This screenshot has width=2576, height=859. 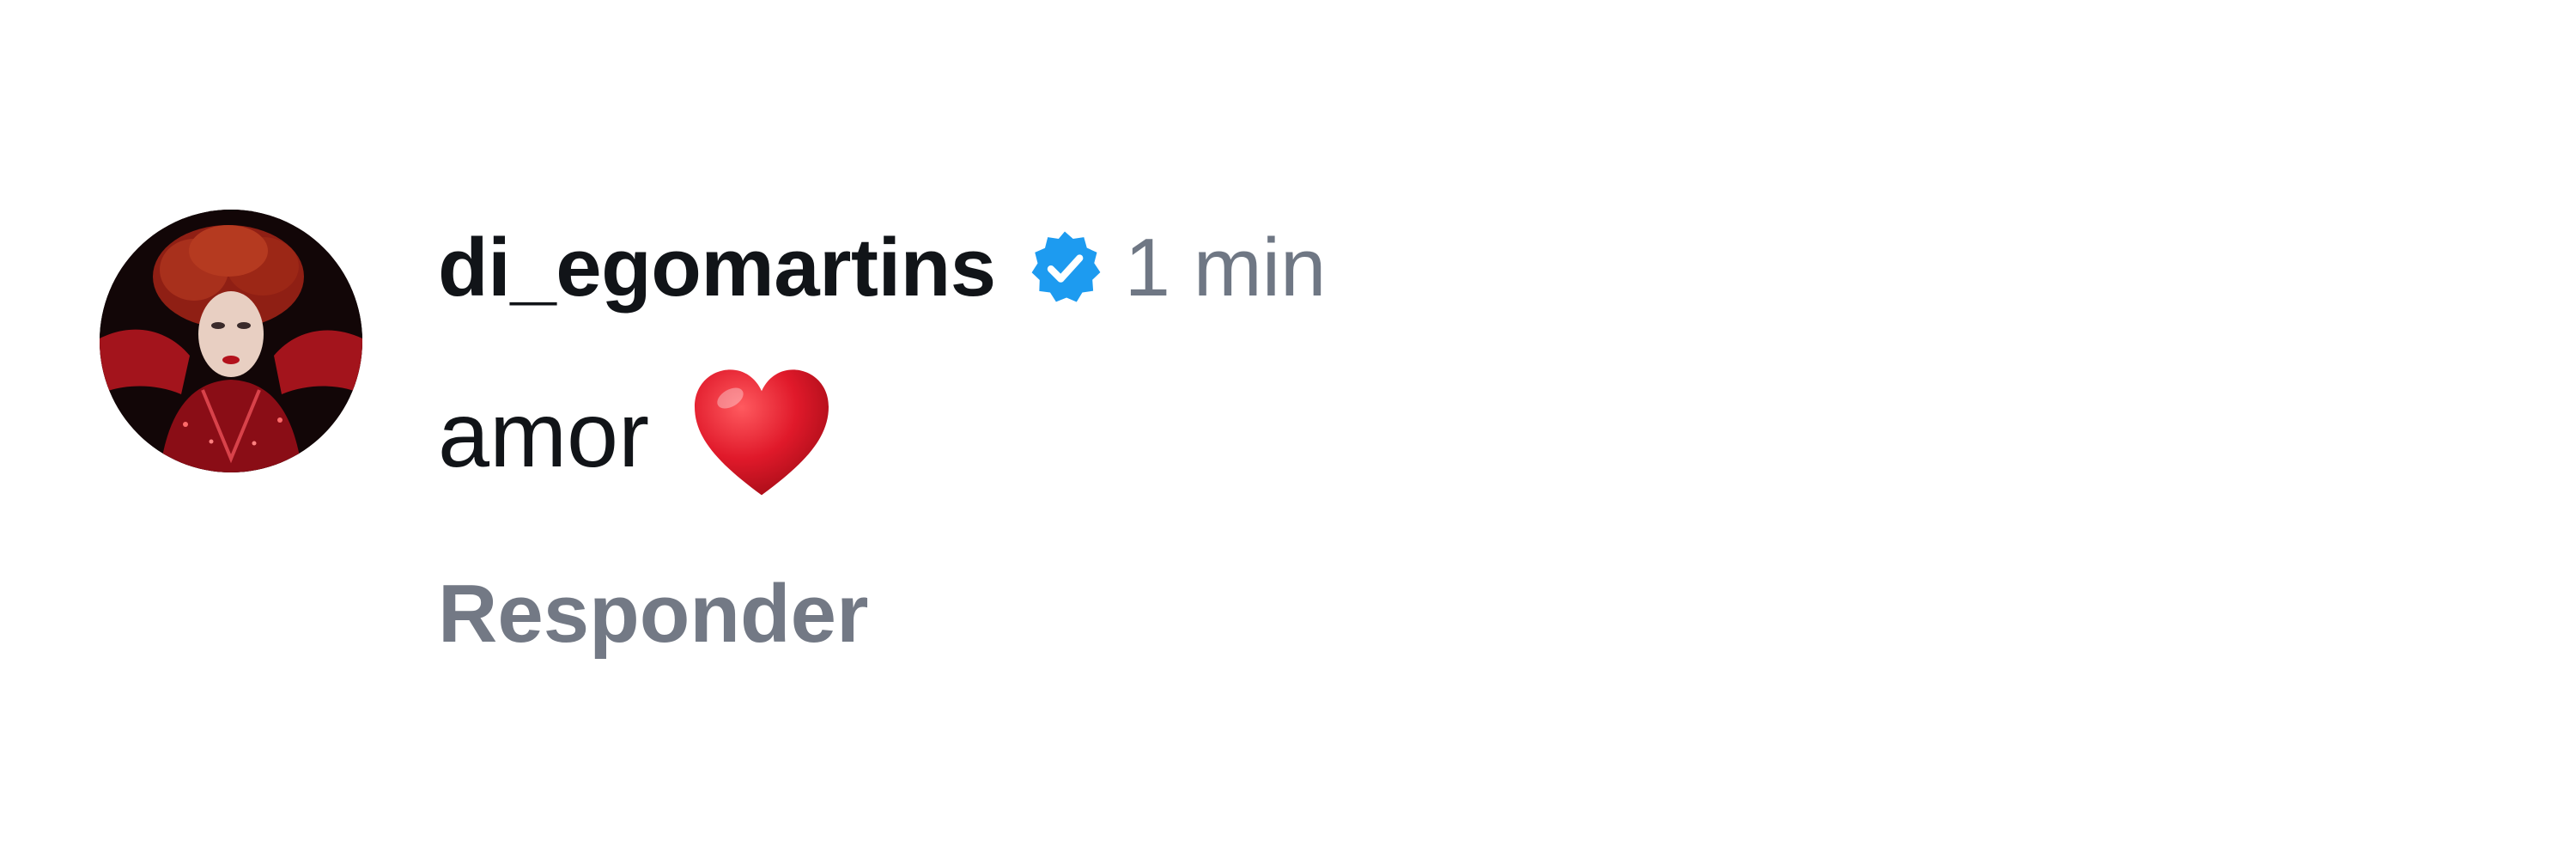 I want to click on avatar-image, so click(x=231, y=341).